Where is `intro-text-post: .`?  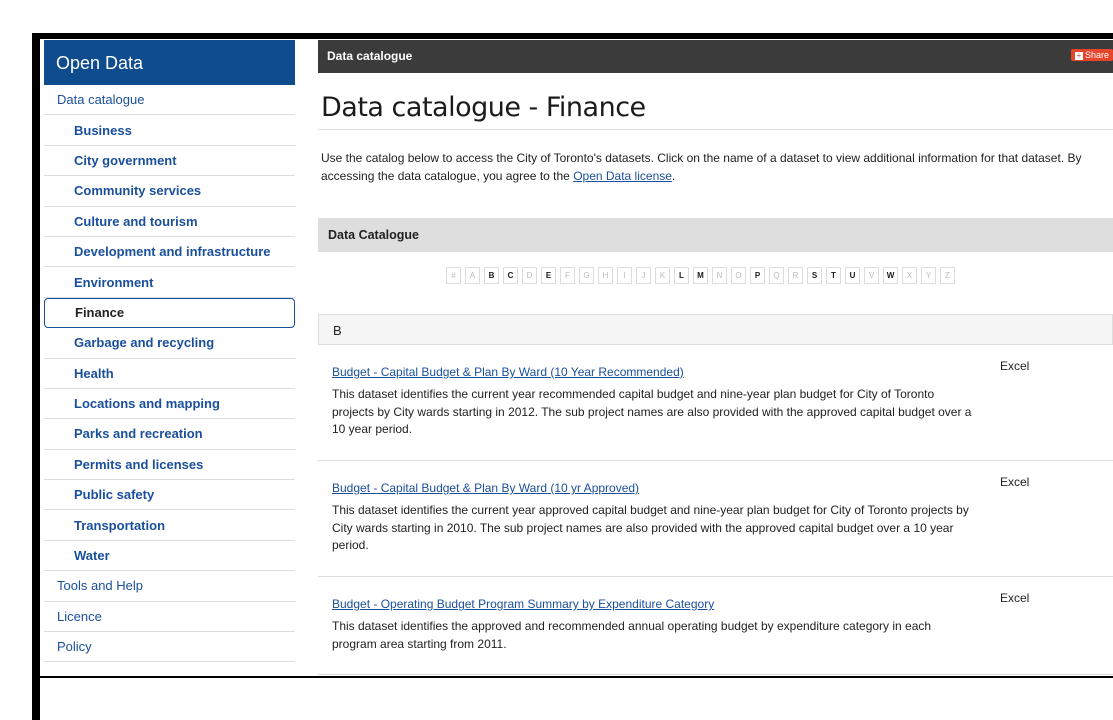 intro-text-post: . is located at coordinates (673, 176).